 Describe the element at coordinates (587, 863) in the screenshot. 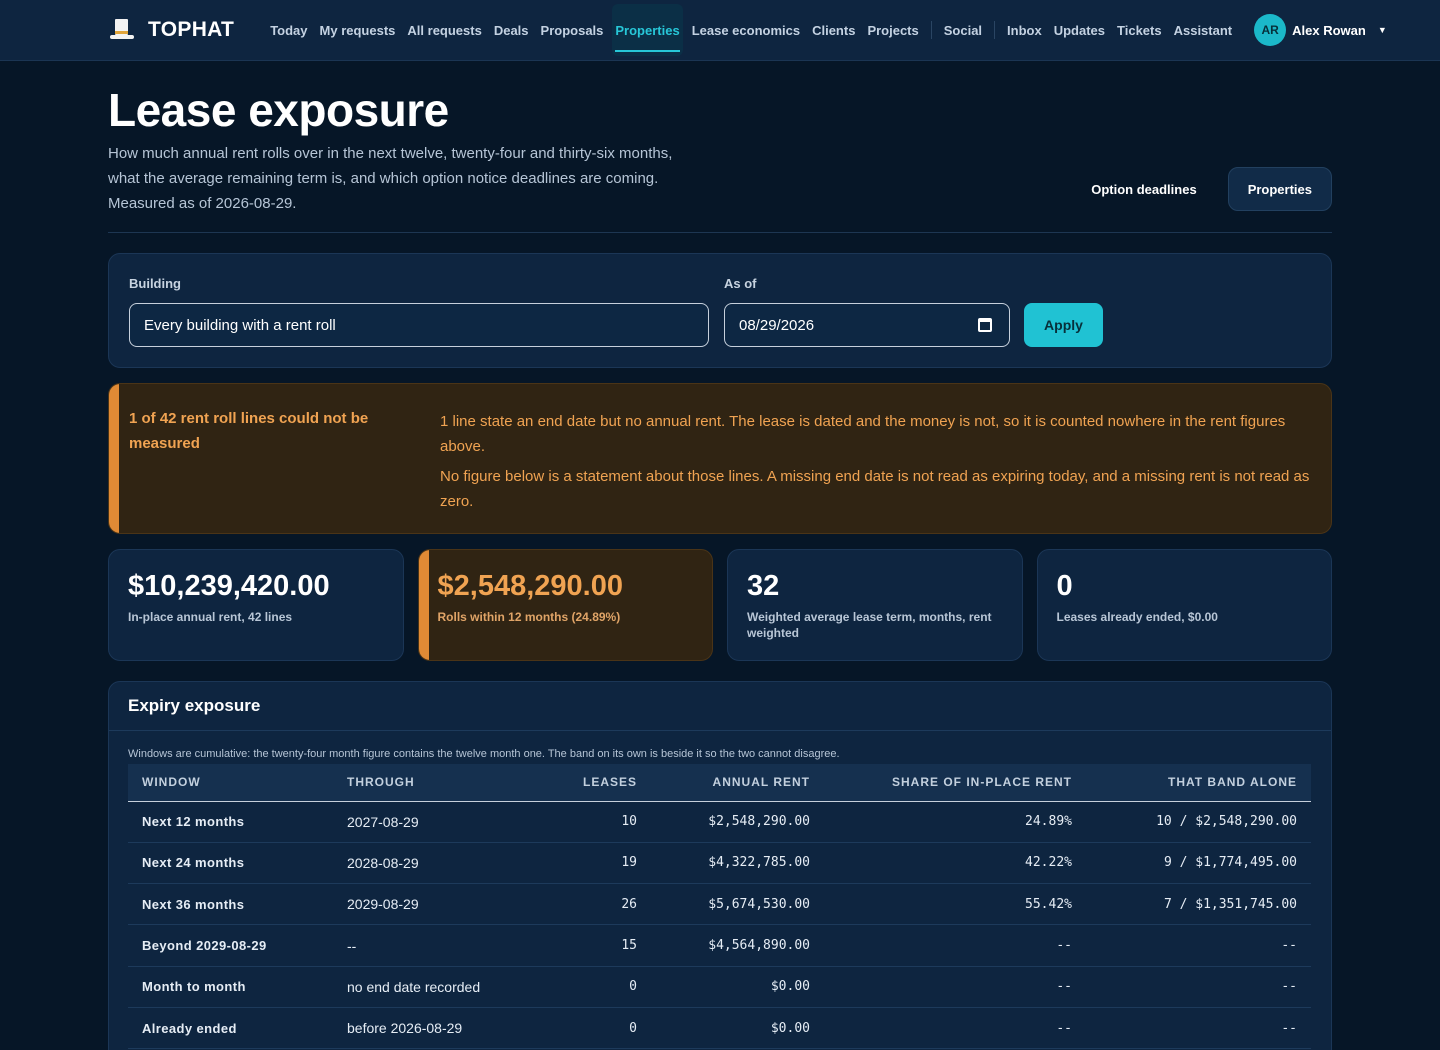

I see `cell-leases: 19` at that location.